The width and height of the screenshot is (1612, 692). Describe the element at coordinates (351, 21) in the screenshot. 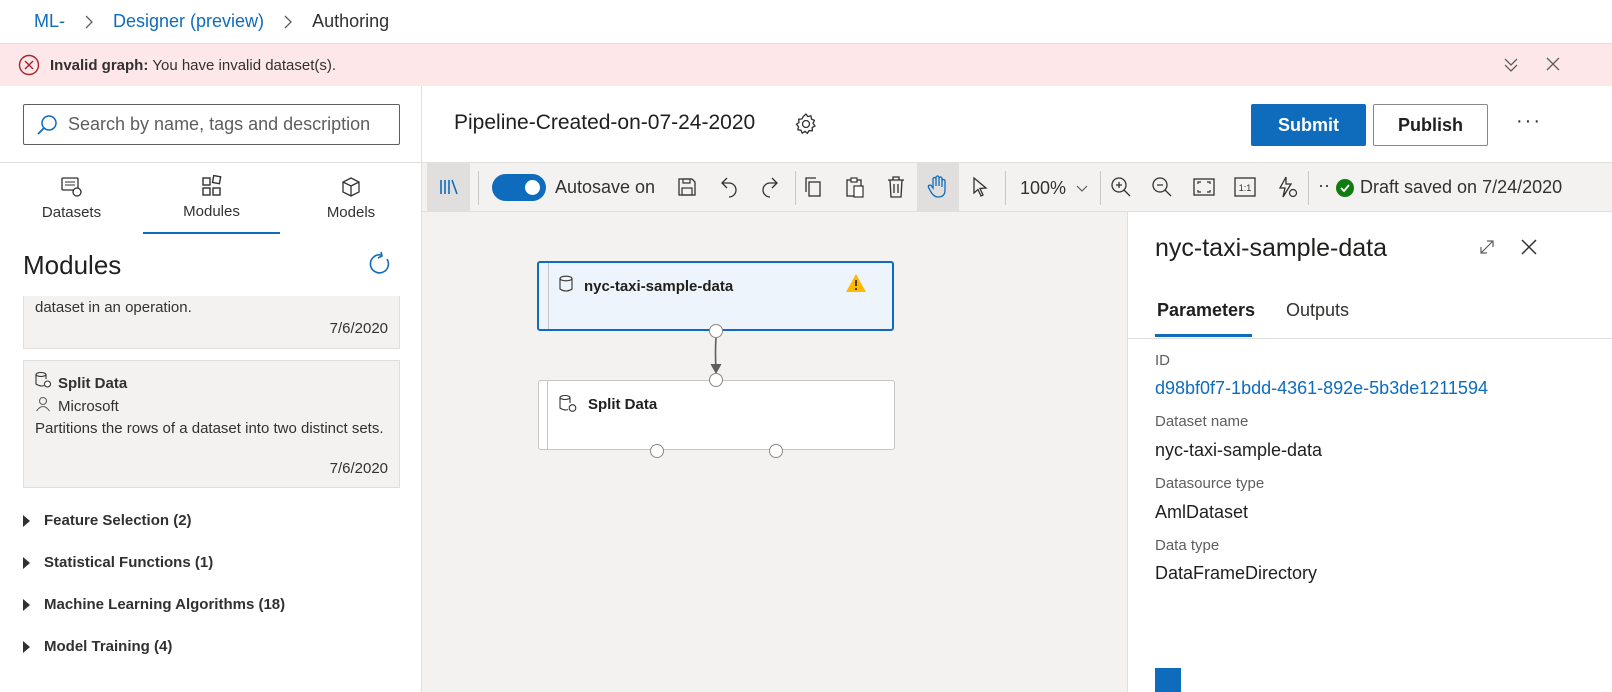

I see `breadcrumb-current: Authoring` at that location.